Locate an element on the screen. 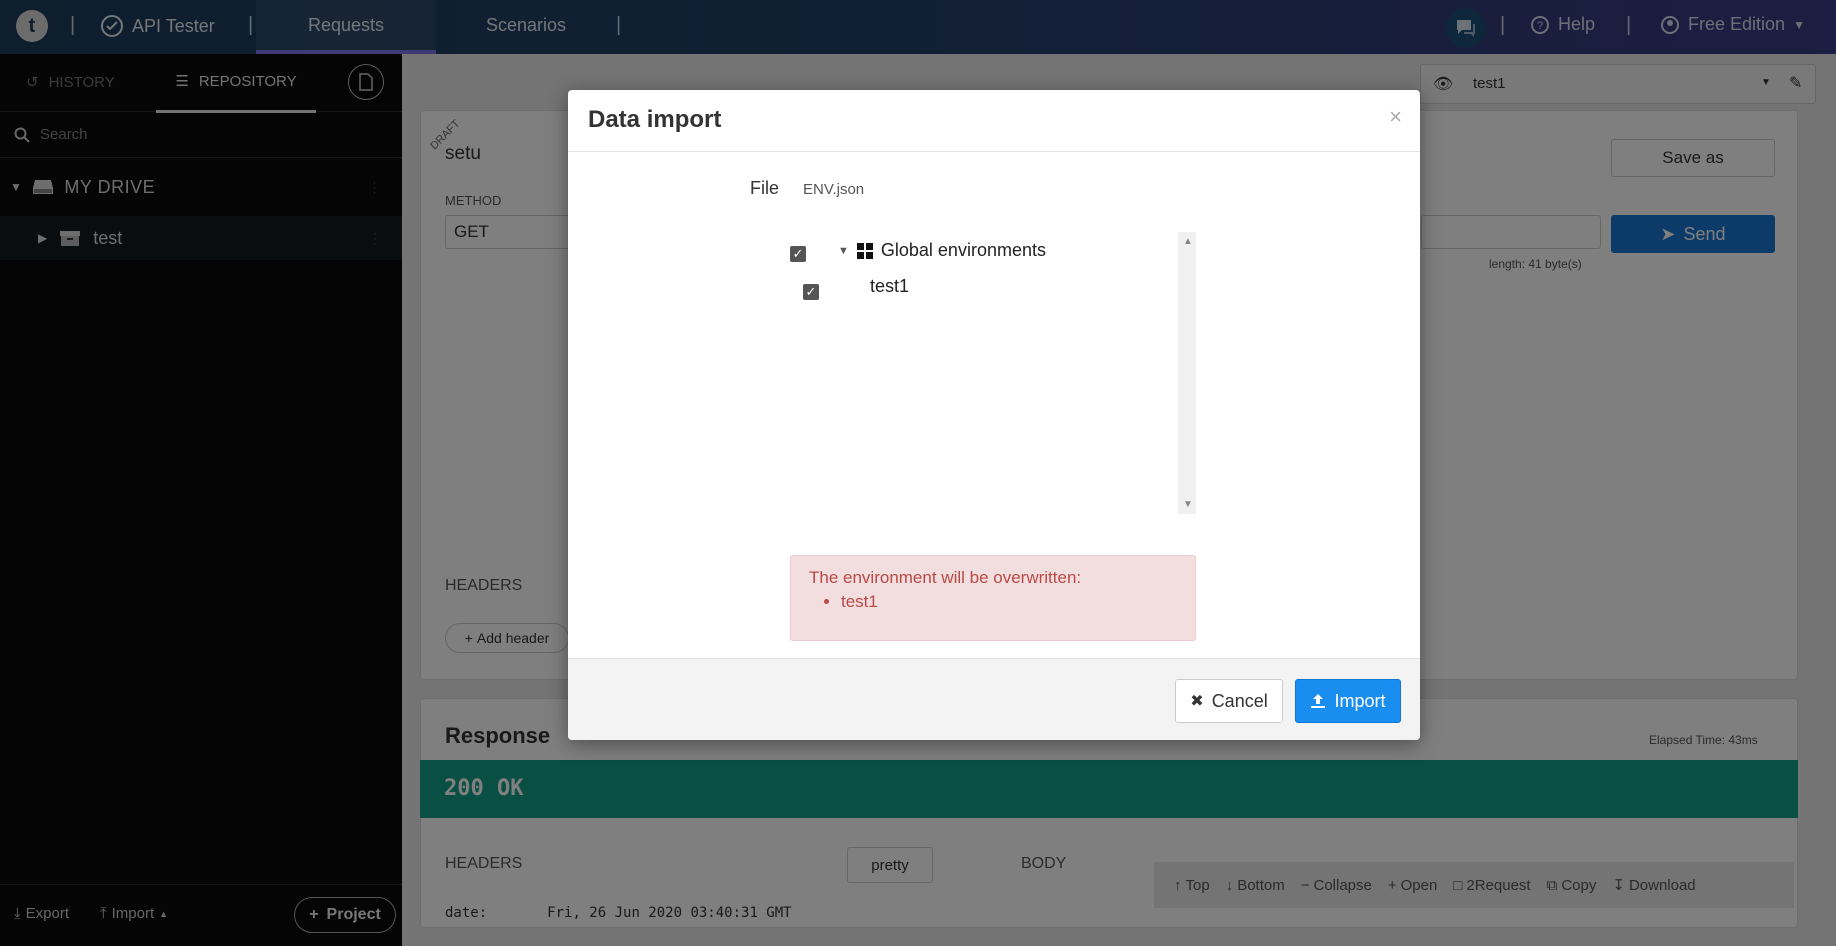 The width and height of the screenshot is (1836, 946). file-name: ENV.json is located at coordinates (834, 189).